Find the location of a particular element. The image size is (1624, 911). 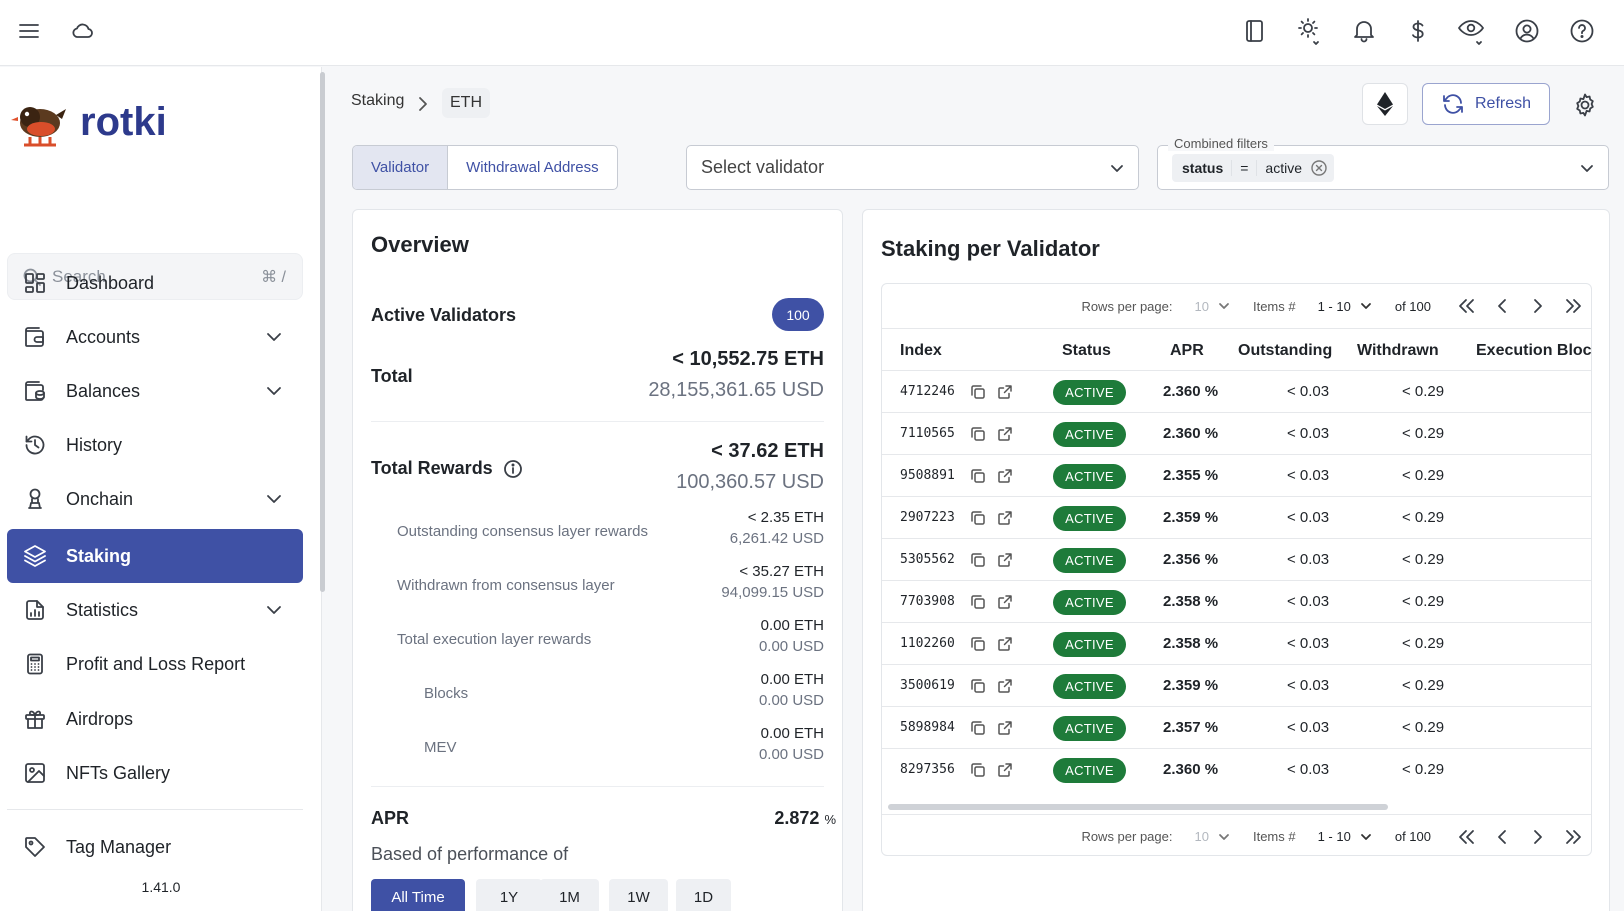

sidebar-item-history: History is located at coordinates (155, 445).